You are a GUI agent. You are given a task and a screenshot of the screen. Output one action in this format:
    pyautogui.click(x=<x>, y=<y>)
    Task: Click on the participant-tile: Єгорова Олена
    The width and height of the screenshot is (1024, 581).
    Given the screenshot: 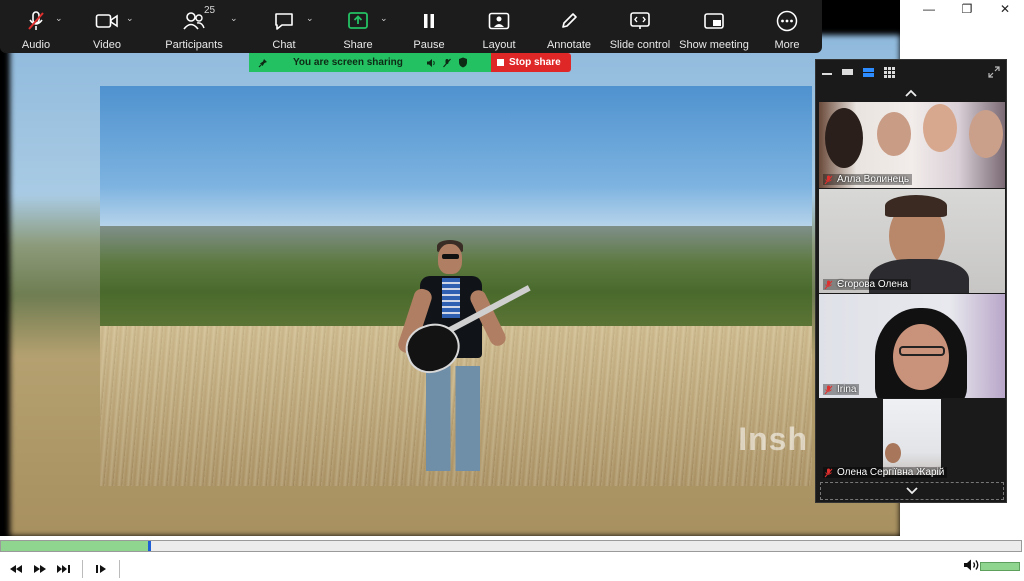 What is the action you would take?
    pyautogui.click(x=912, y=241)
    